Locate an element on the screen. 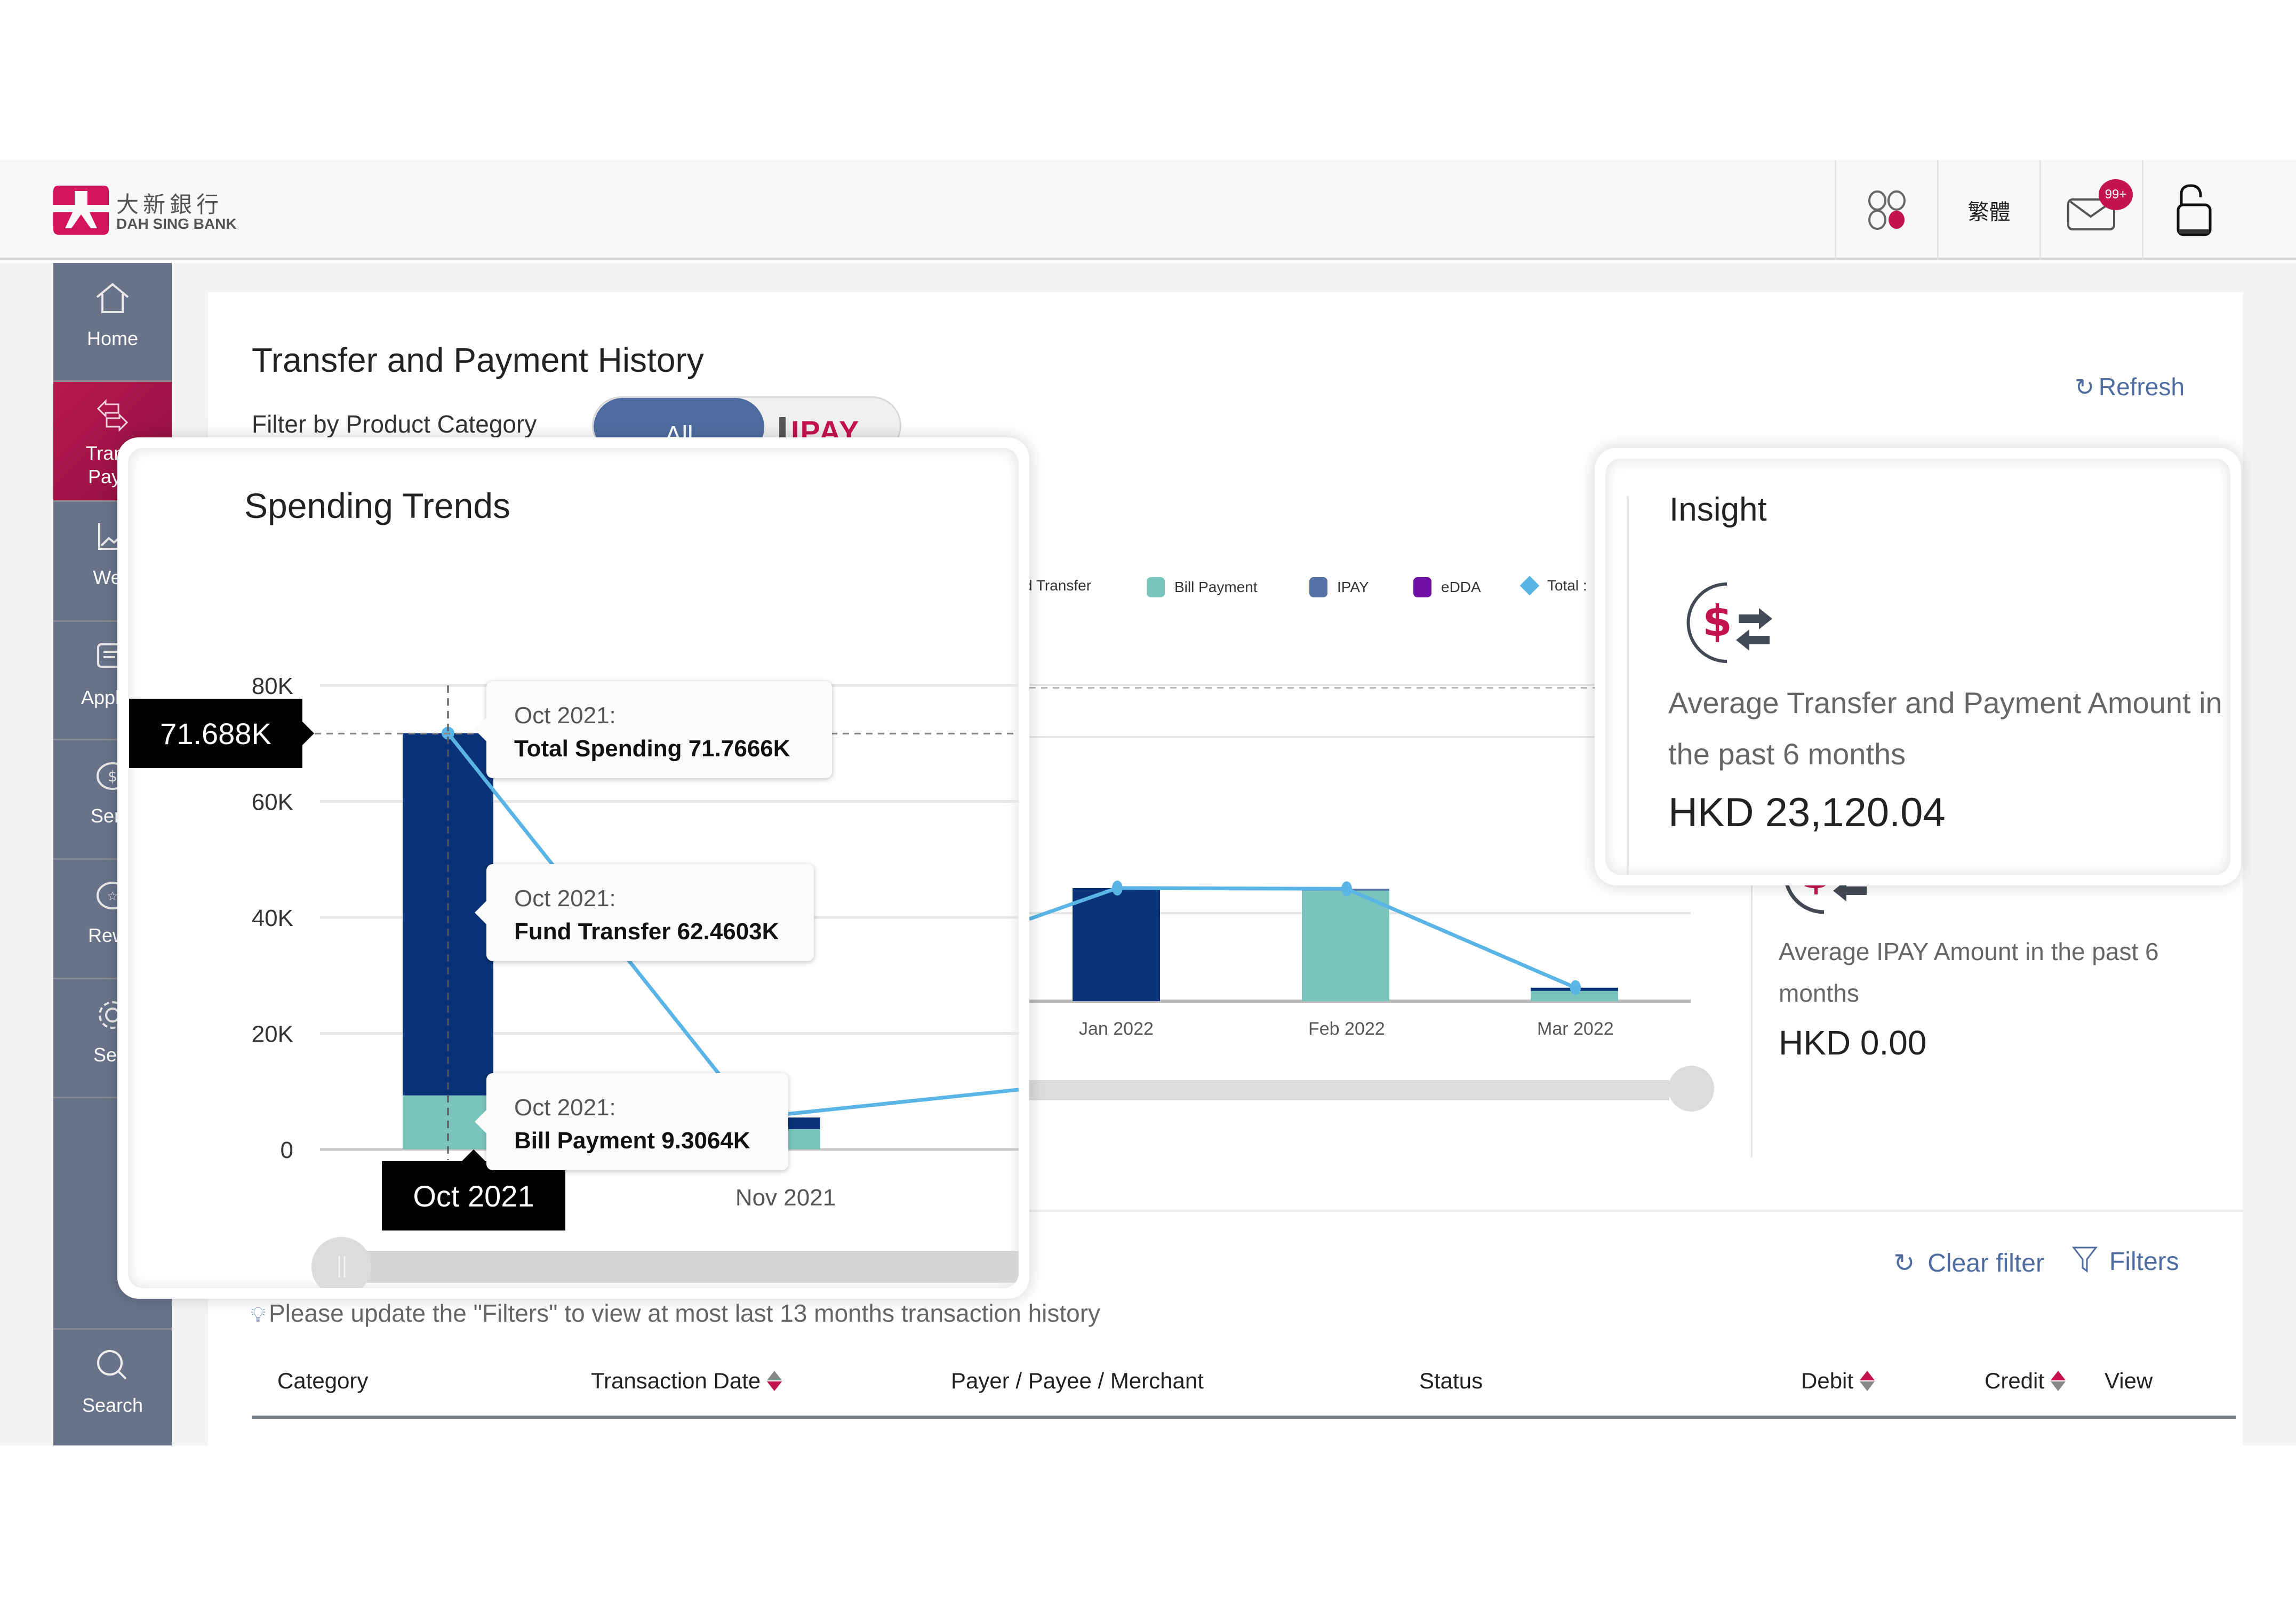 This screenshot has width=2296, height=1606. column-header-payer-payee-merchant: Payer / Payee / Merchant is located at coordinates (1077, 1380).